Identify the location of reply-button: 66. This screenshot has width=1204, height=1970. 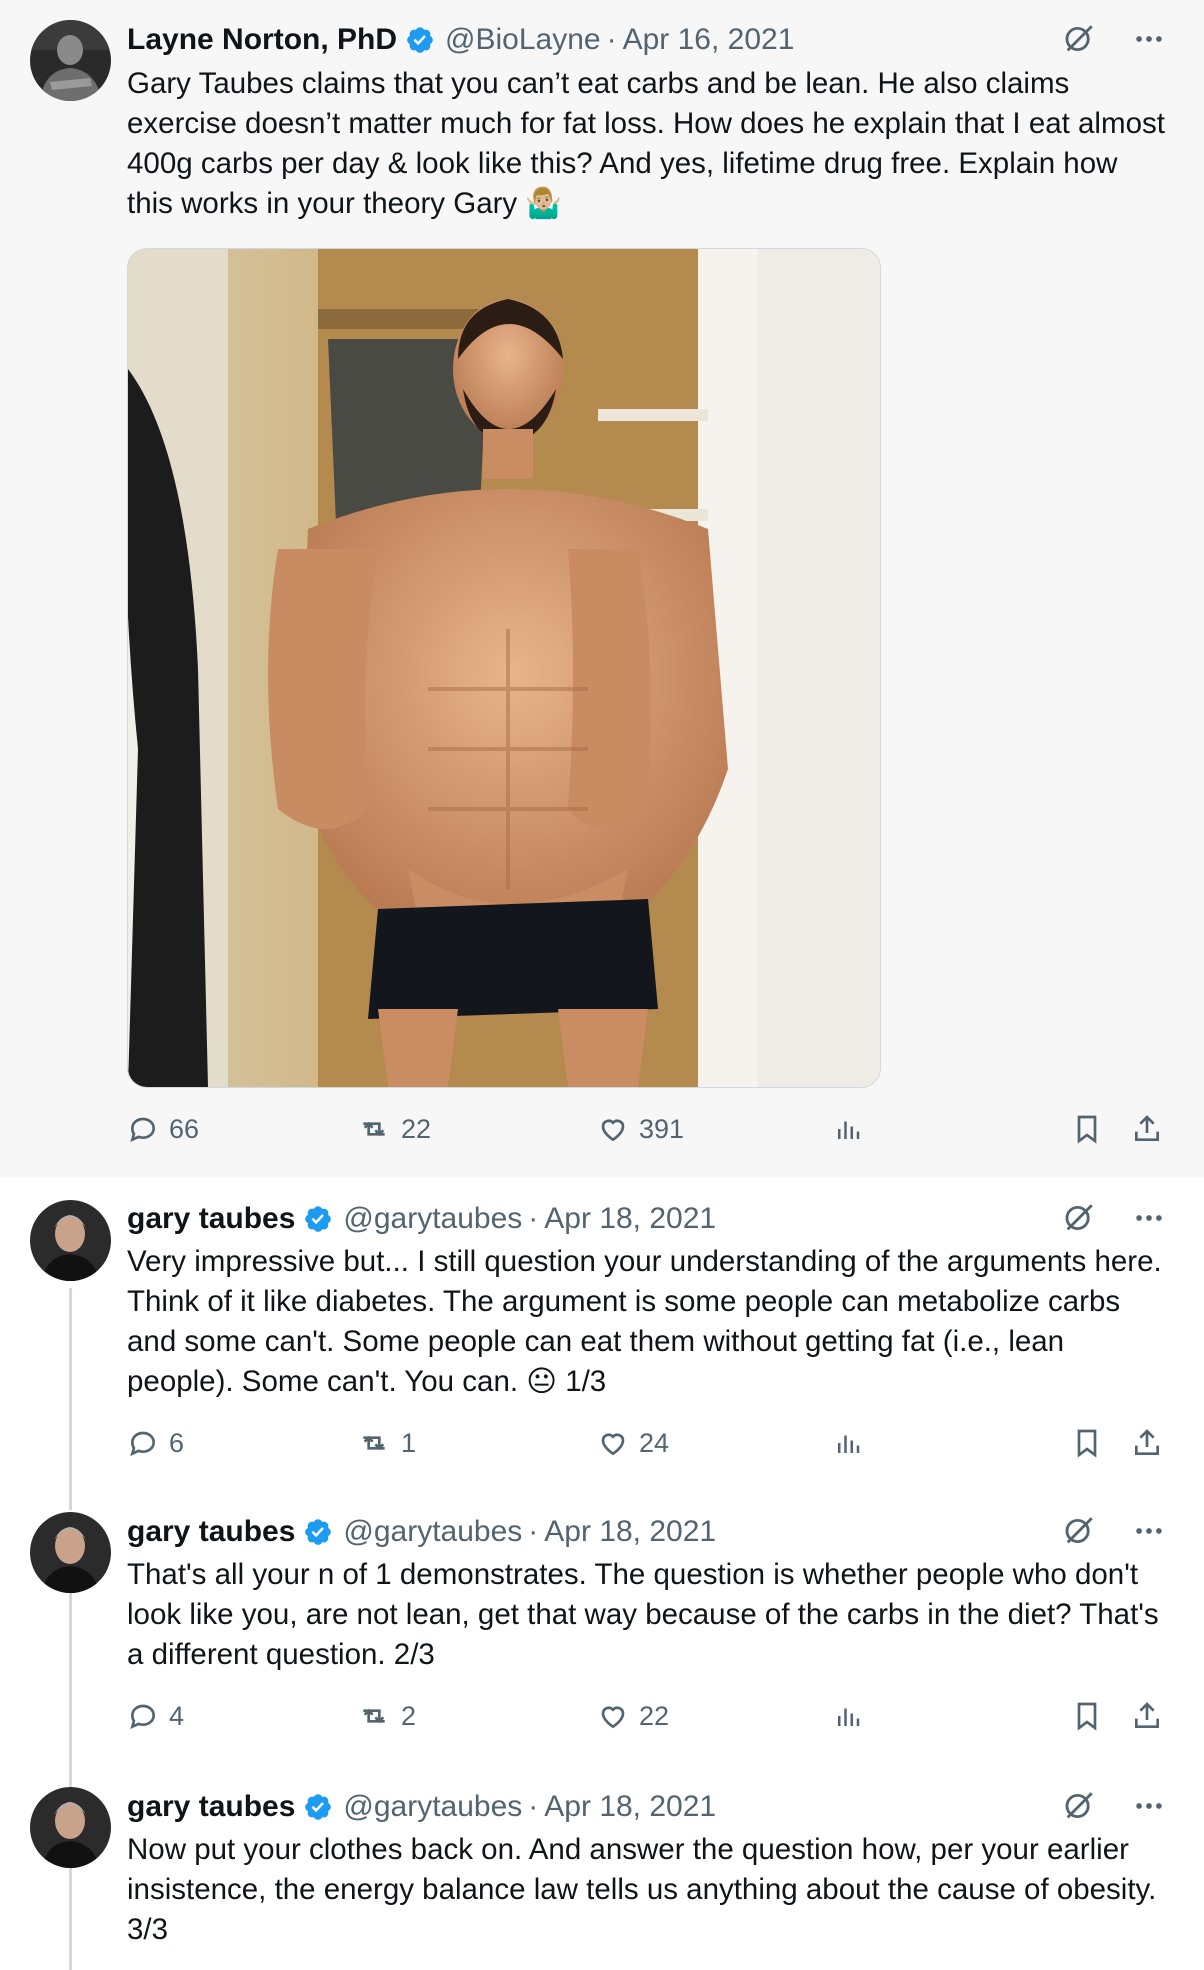
(163, 1129).